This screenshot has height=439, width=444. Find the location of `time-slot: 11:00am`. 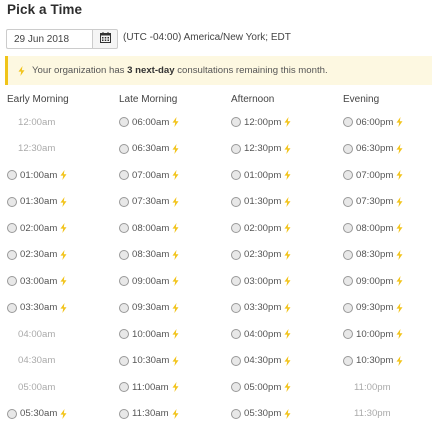

time-slot: 11:00am is located at coordinates (149, 387).